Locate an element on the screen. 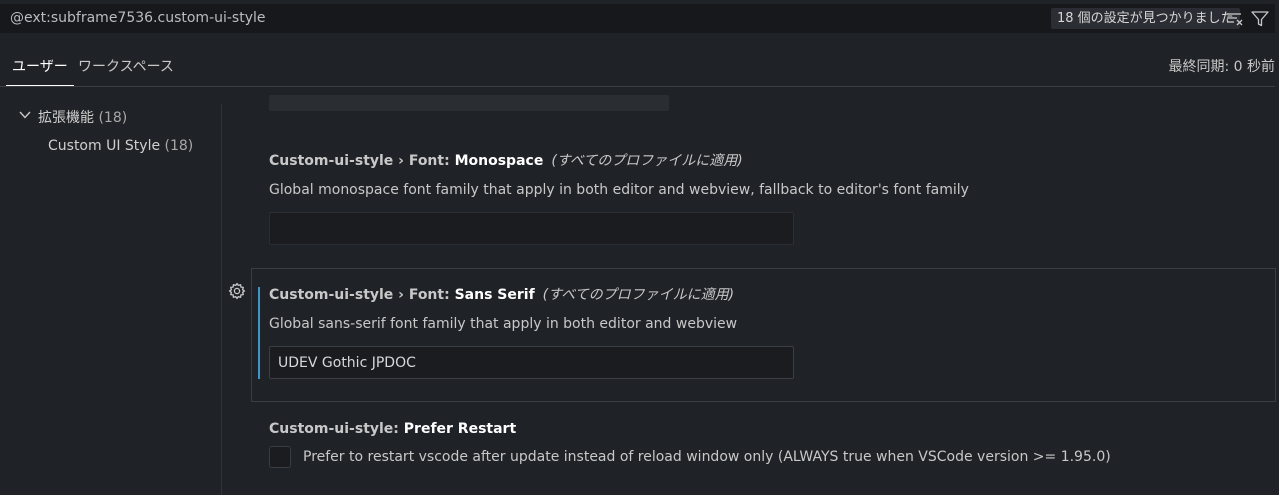  settings-search-bar: 18 個の設定が見つかりました is located at coordinates (637, 18).